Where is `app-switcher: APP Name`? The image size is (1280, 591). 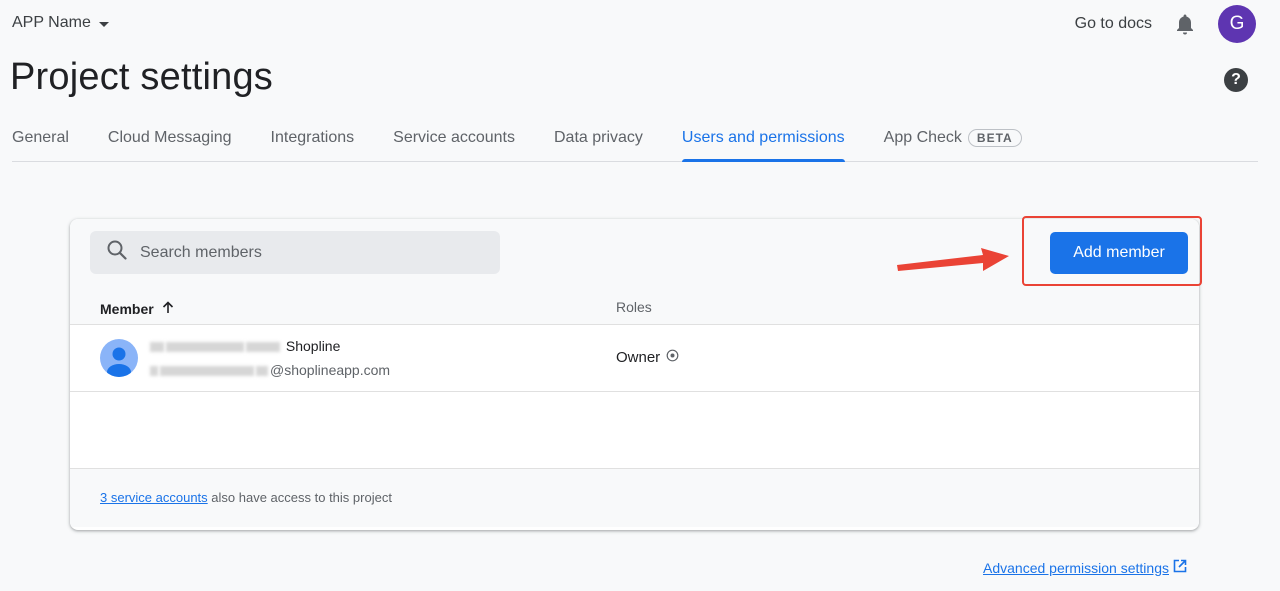
app-switcher: APP Name is located at coordinates (60, 23).